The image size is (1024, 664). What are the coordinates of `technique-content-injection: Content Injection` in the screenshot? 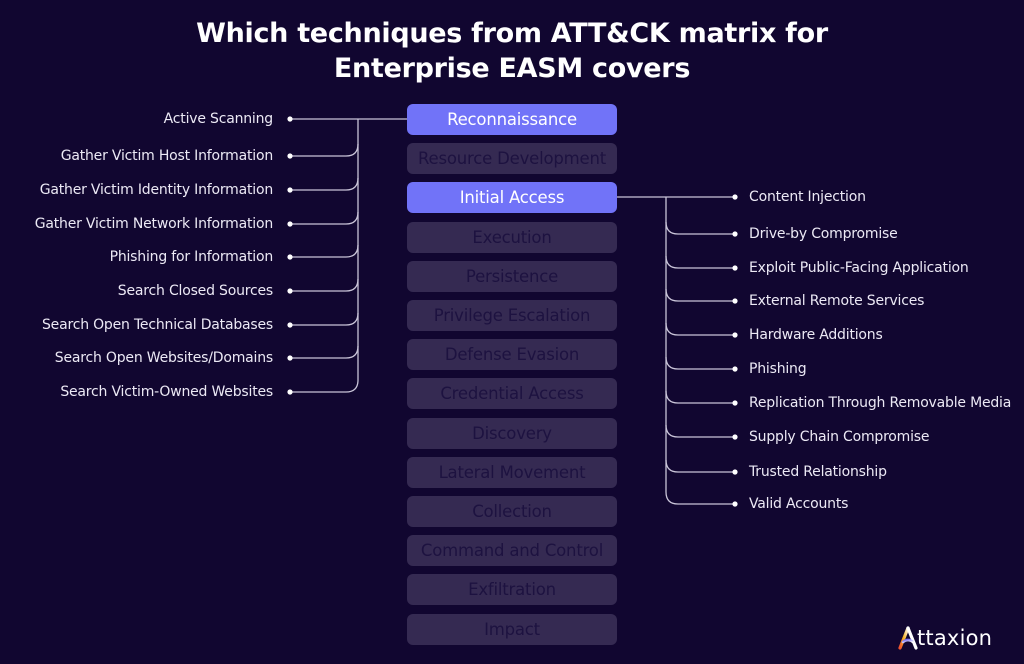 It's located at (807, 197).